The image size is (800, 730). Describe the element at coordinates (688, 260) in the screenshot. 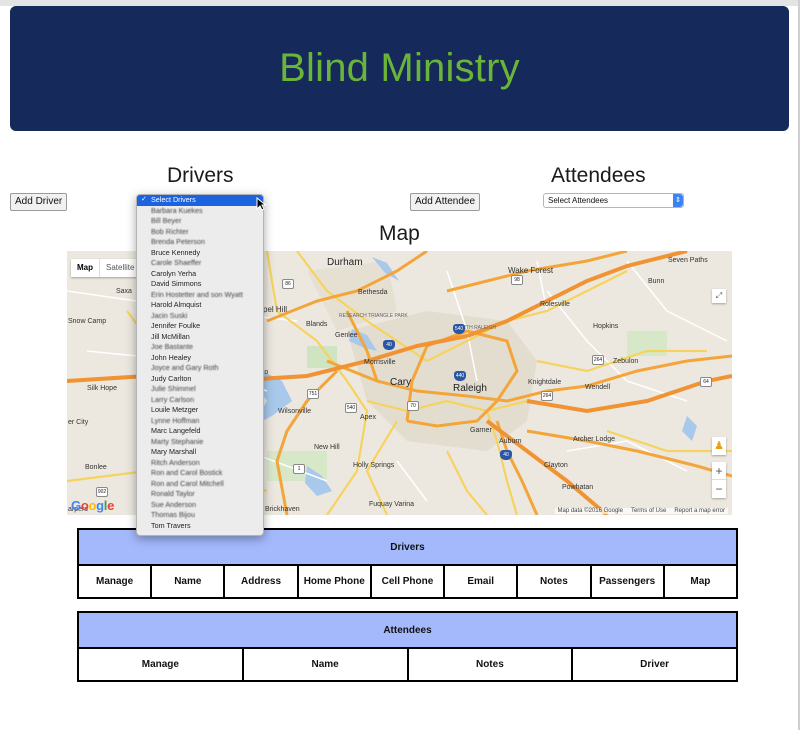

I see `map-label-seven-paths: Seven Paths` at that location.